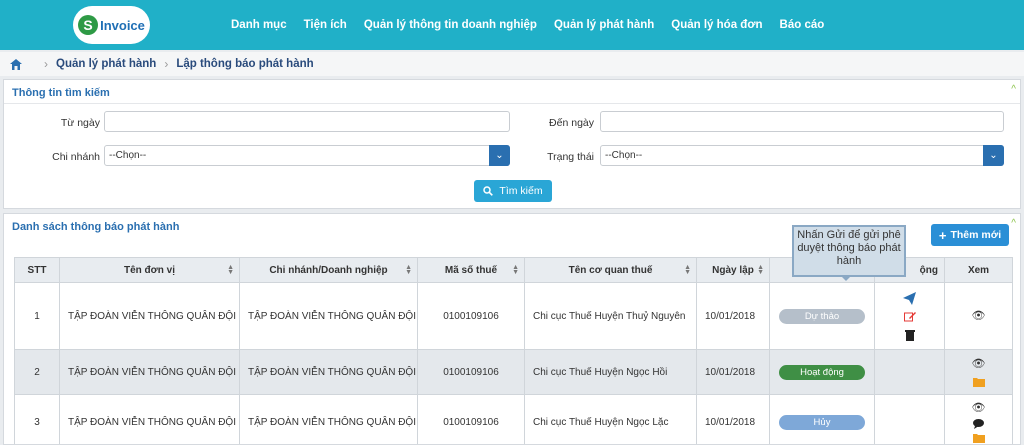 The height and width of the screenshot is (445, 1024). What do you see at coordinates (716, 25) in the screenshot?
I see `menu-quan-ly-hoa-don: Quản lý hóa đơn` at bounding box center [716, 25].